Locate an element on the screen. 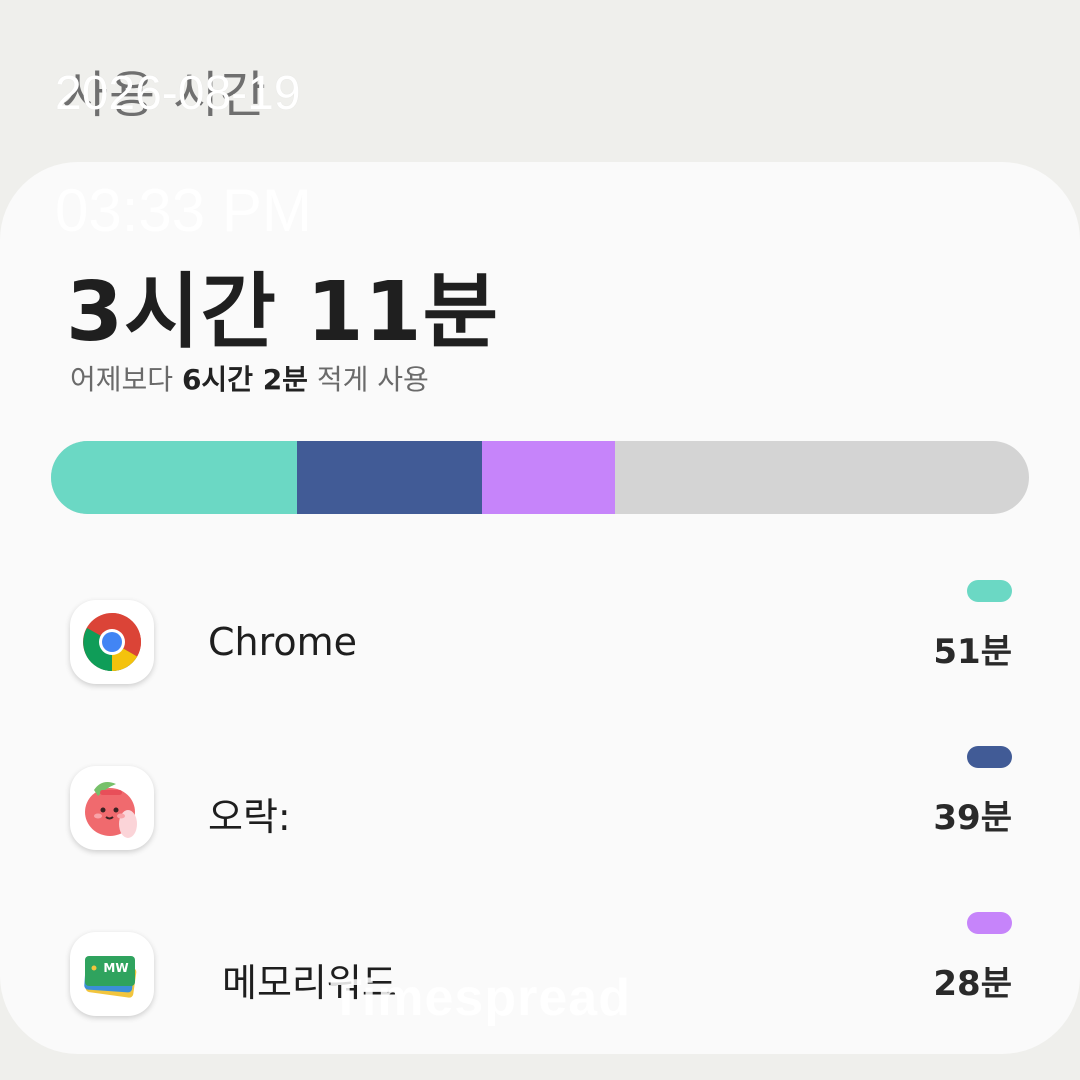 This screenshot has height=1080, width=1080. usage-bar is located at coordinates (540, 477).